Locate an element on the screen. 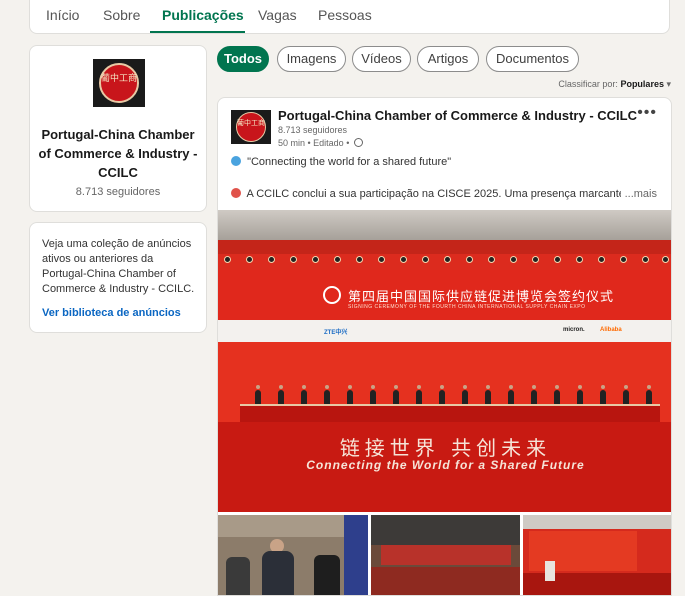 The image size is (685, 596). chevron-down-icon: ▾ is located at coordinates (668, 84).